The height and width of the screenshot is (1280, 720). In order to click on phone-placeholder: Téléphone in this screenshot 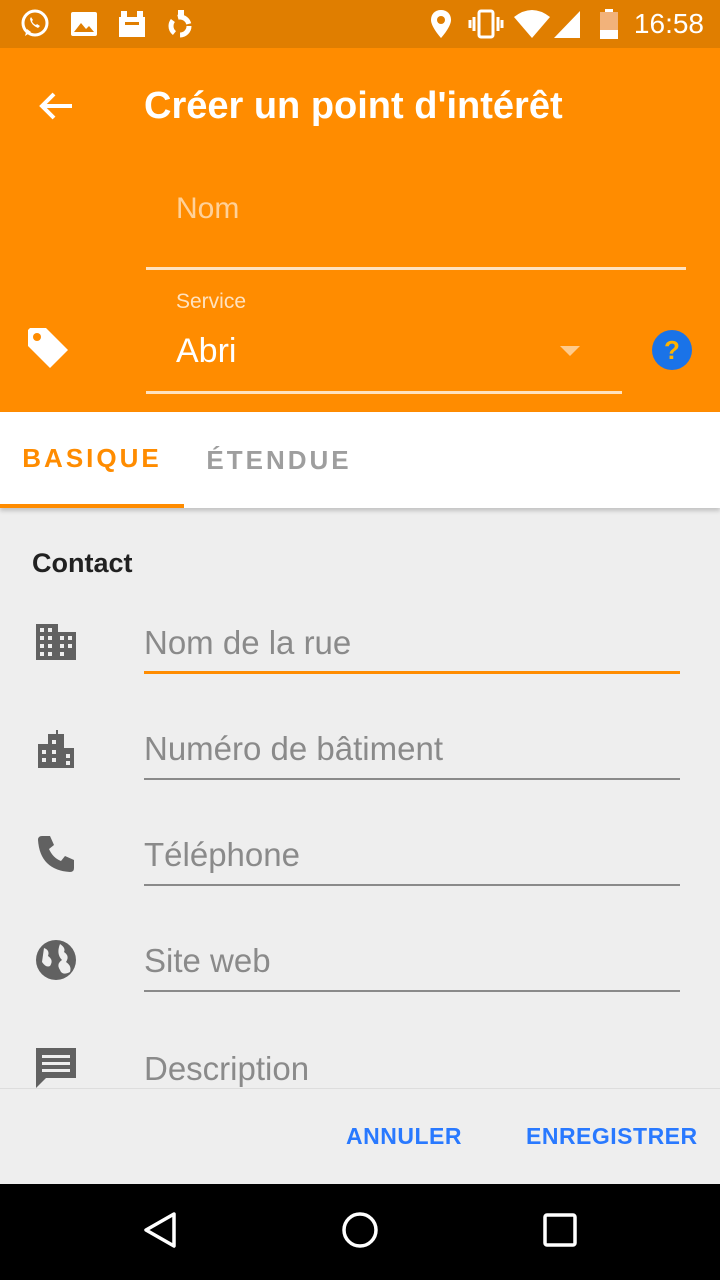, I will do `click(222, 854)`.